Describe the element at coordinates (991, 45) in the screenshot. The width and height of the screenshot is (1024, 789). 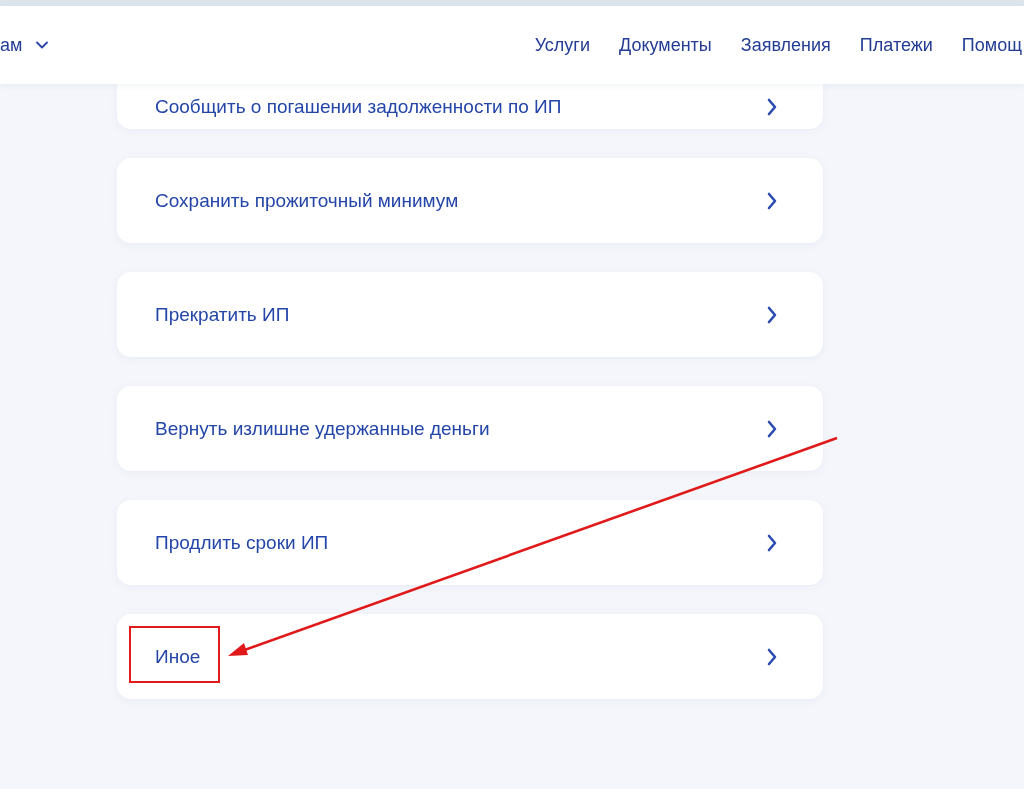
I see `nav-link: Помощ` at that location.